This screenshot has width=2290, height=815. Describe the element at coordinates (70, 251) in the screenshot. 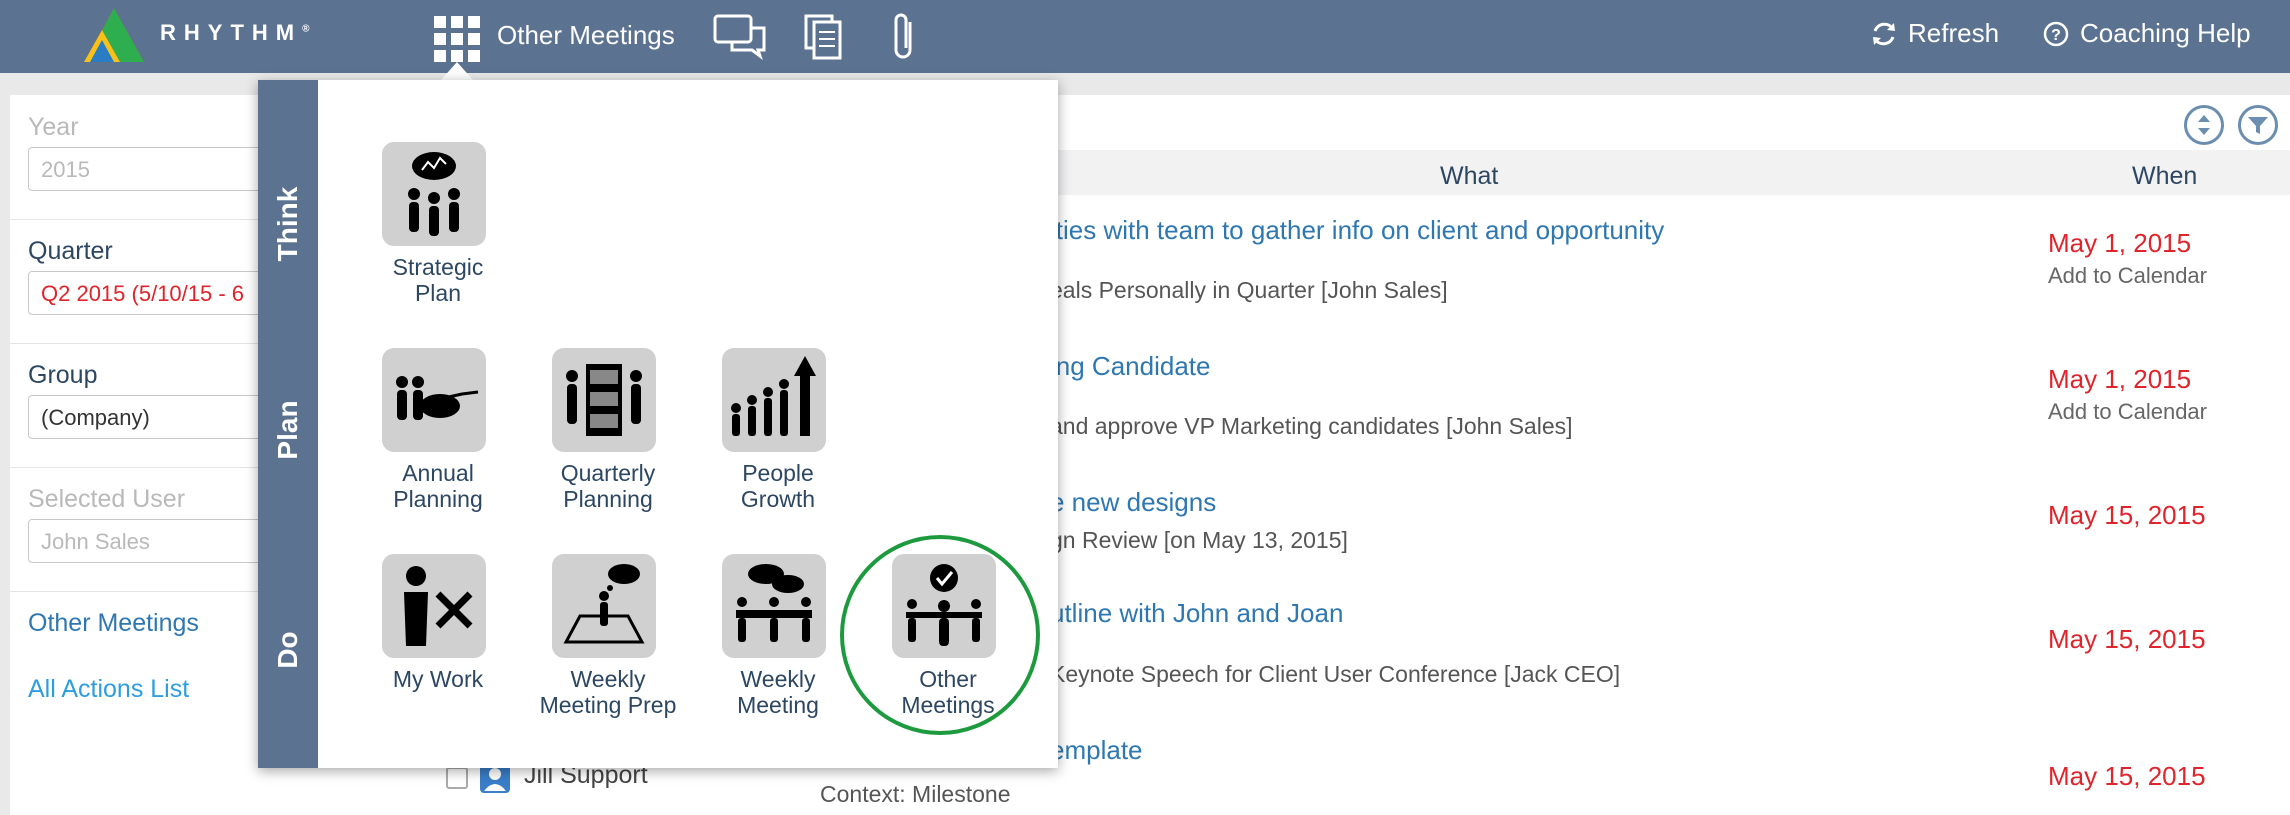

I see `quarter-label: Quarter` at that location.